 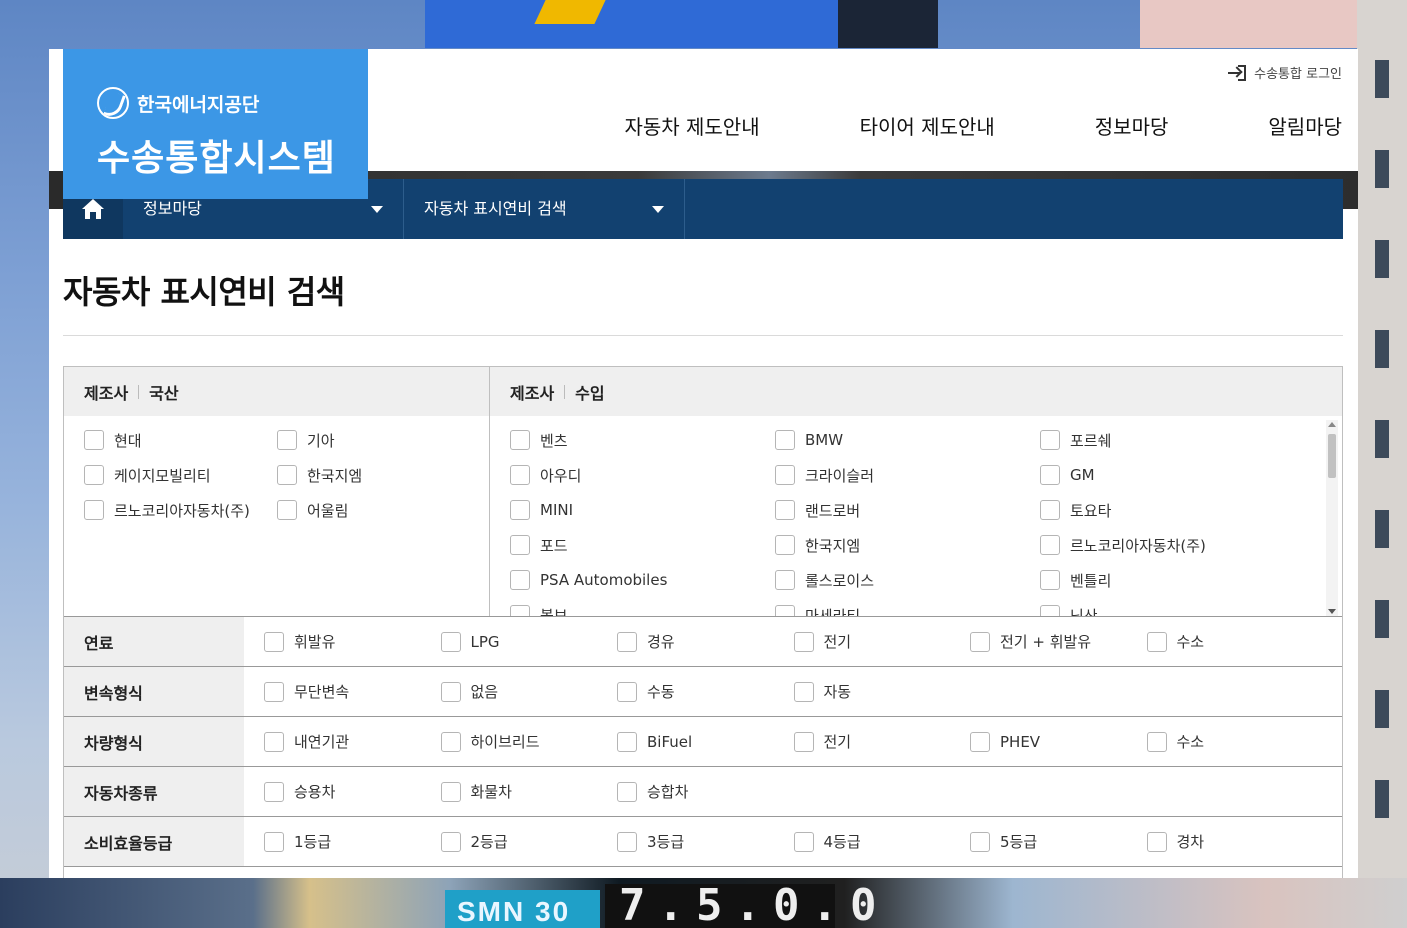 I want to click on domestic-manufacturer-option: 한국지엠, so click(x=373, y=475).